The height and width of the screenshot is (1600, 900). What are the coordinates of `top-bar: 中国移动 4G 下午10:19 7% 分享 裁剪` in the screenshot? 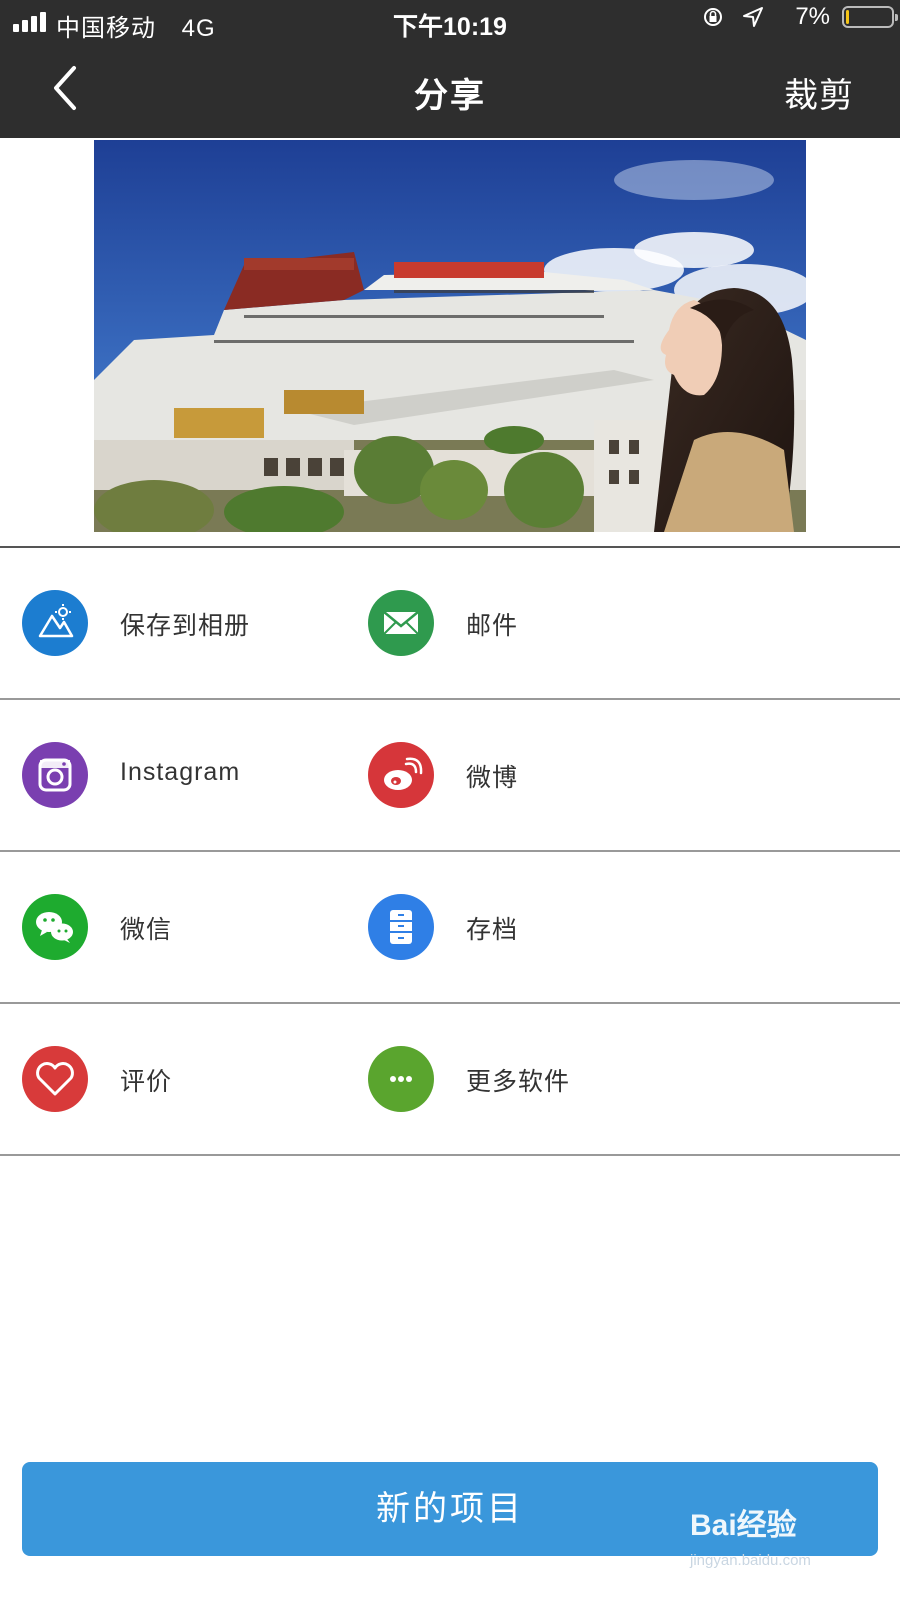 It's located at (450, 69).